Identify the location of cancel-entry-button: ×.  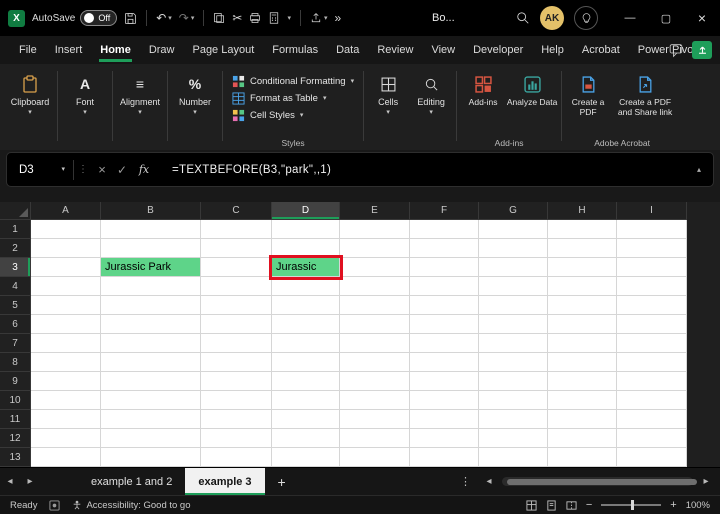
(102, 169).